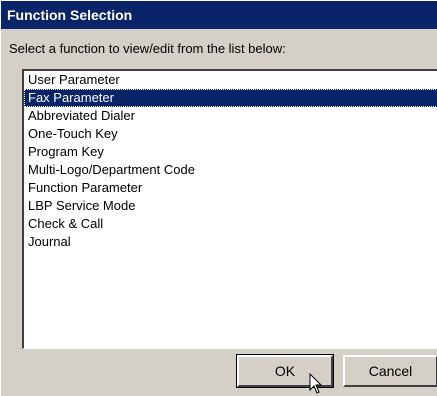 The image size is (437, 396). Describe the element at coordinates (285, 371) in the screenshot. I see `ok-button: OK` at that location.